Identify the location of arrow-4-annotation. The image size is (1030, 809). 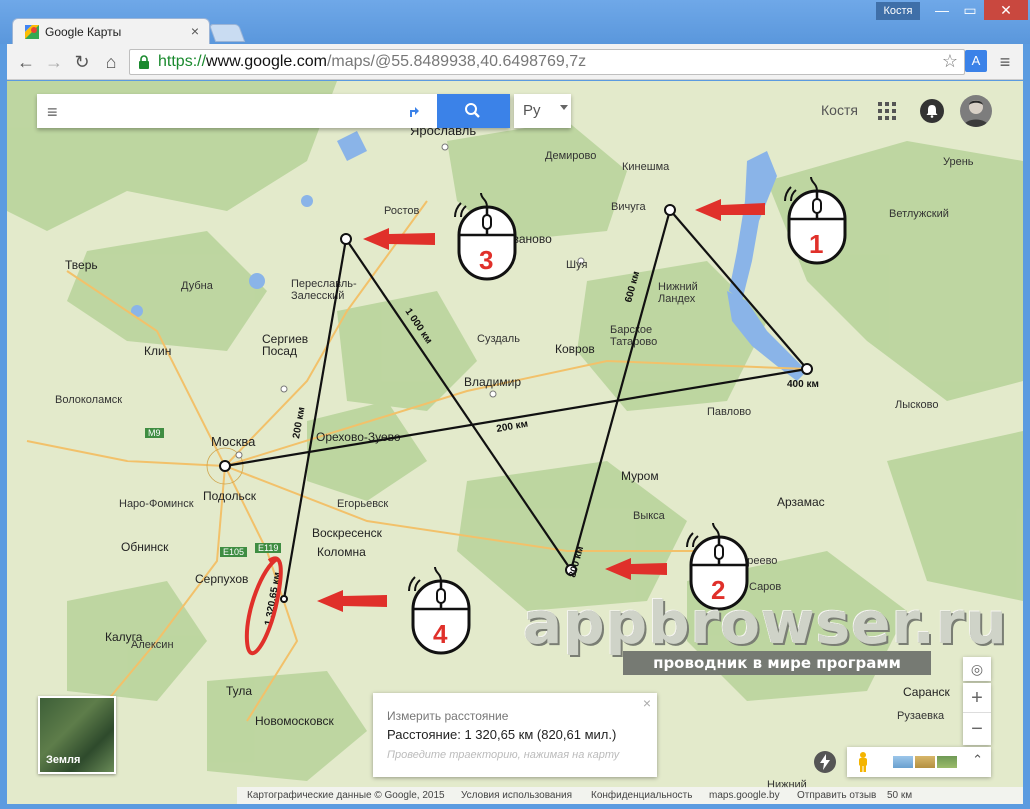
(352, 601).